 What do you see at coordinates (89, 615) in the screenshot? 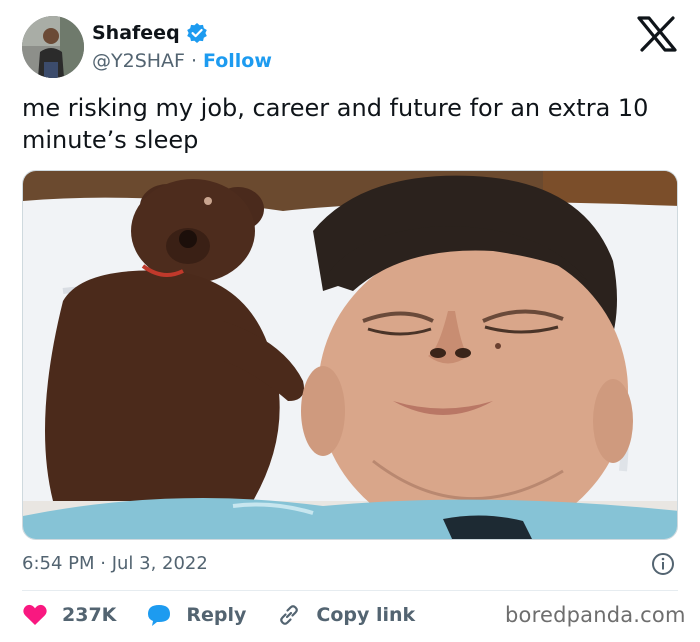
I see `like-count: 237K` at bounding box center [89, 615].